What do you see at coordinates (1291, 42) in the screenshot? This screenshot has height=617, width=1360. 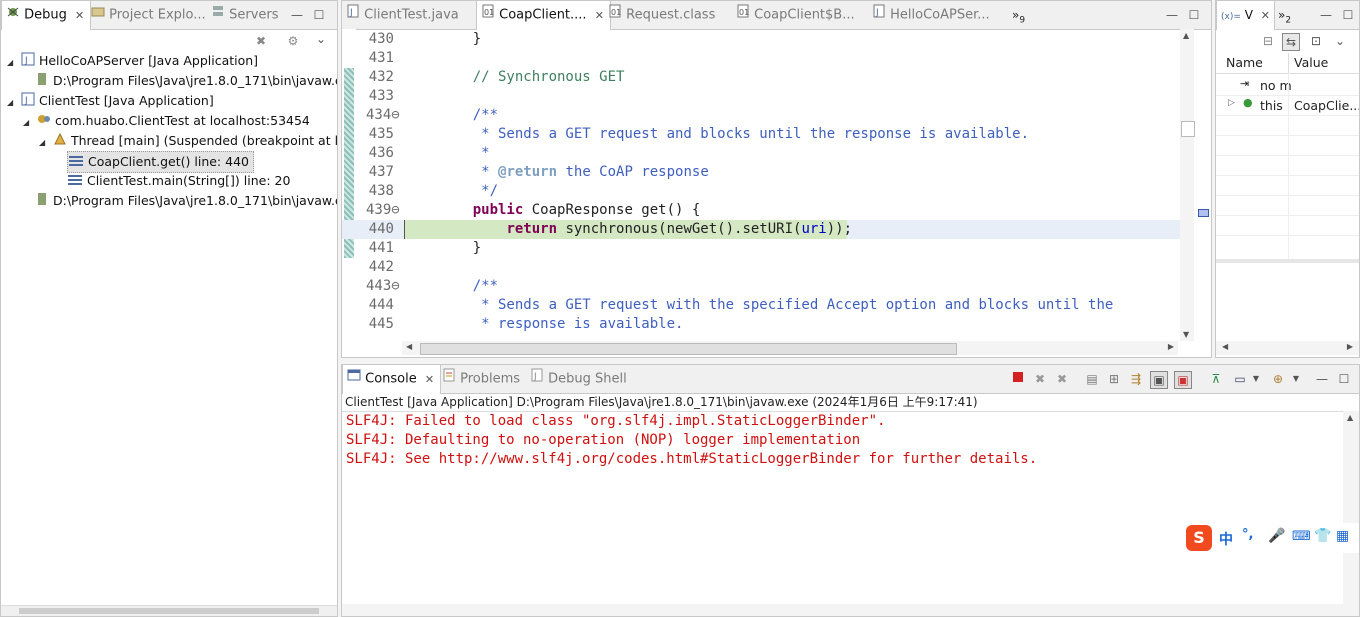 I see `show-logical-structure-icon: ⇆` at bounding box center [1291, 42].